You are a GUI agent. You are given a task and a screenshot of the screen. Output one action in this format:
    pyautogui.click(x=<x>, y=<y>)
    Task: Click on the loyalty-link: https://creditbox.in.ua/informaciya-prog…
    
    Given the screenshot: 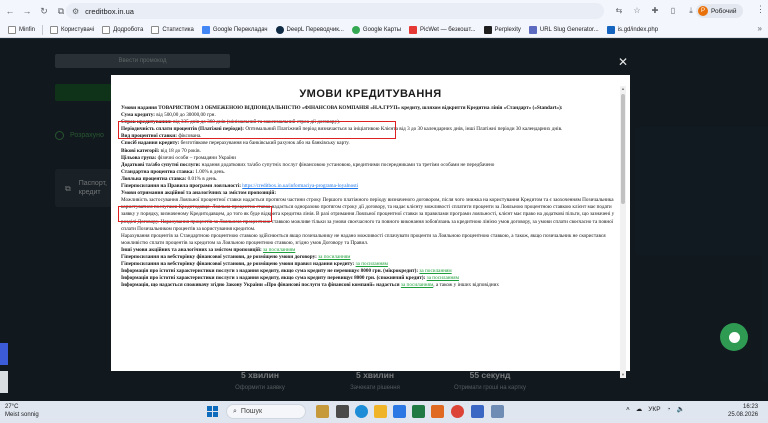 What is the action you would take?
    pyautogui.click(x=300, y=186)
    